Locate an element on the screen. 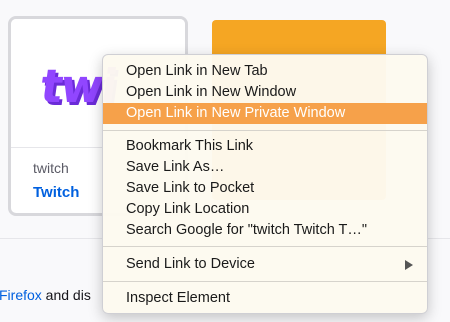 This screenshot has width=450, height=322. tile-hostname: twitch is located at coordinates (51, 168).